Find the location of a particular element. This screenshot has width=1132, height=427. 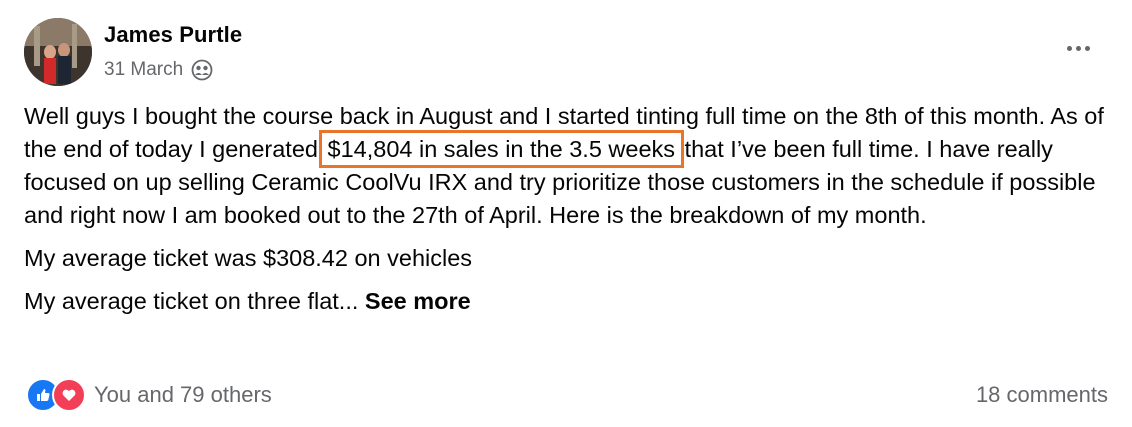

see-more-link: See more is located at coordinates (418, 301).